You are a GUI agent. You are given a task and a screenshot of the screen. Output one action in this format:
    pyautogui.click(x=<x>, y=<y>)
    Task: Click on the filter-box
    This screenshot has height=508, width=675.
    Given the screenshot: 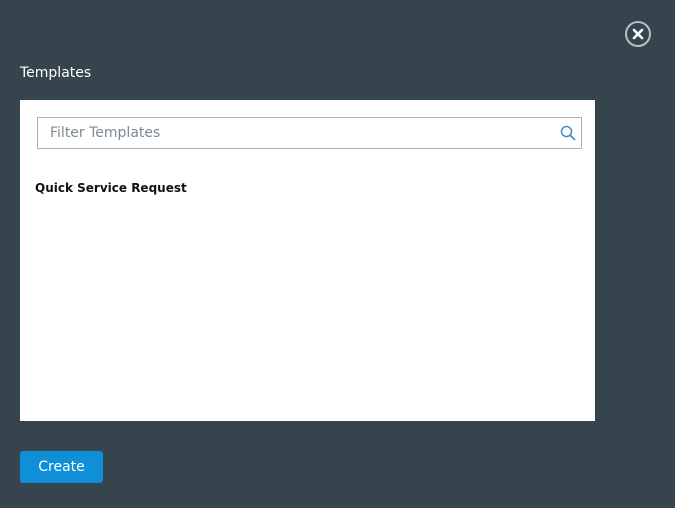 What is the action you would take?
    pyautogui.click(x=309, y=133)
    